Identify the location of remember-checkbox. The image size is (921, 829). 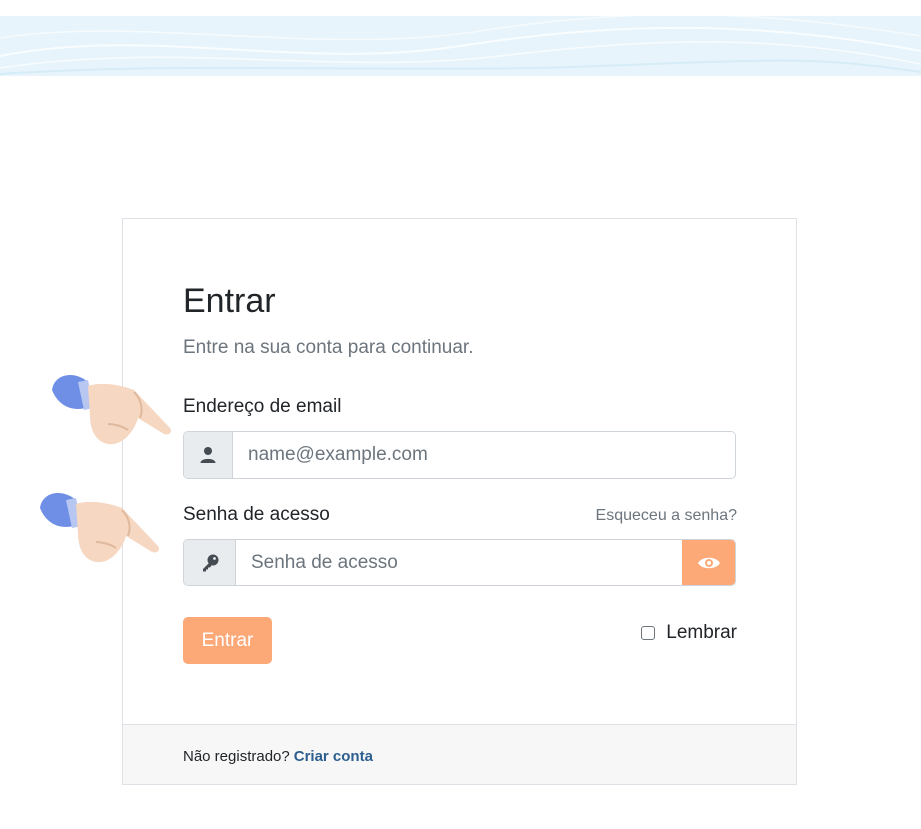
(648, 633).